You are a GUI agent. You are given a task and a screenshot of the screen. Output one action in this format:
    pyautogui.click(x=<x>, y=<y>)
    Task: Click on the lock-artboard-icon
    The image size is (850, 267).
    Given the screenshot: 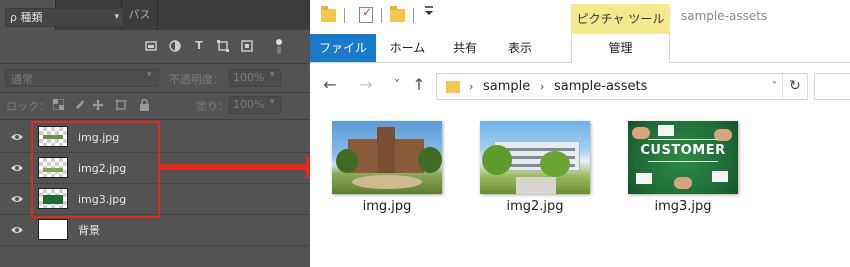 What is the action you would take?
    pyautogui.click(x=121, y=105)
    